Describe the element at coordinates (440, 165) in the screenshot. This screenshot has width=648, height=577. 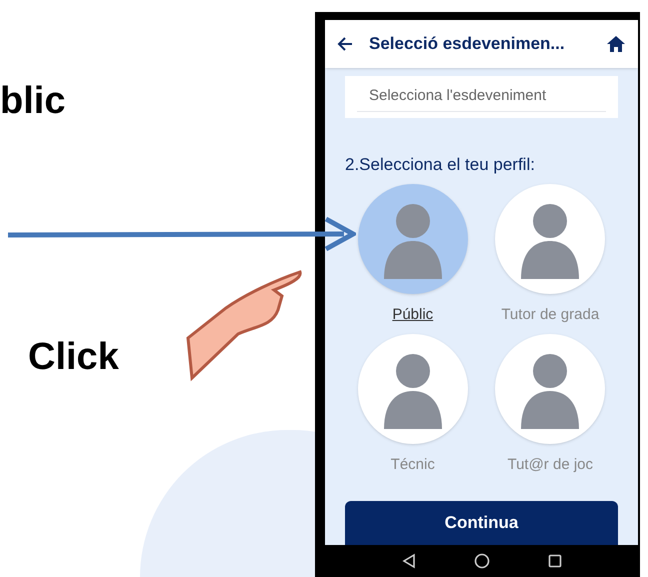
I see `section-label: 2.Selecciona el teu perfil:` at that location.